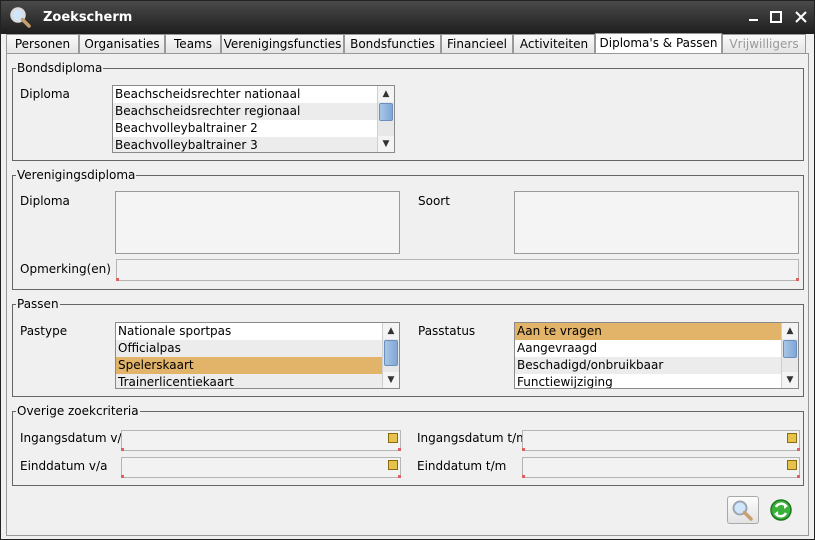 The image size is (815, 540). I want to click on close-button, so click(801, 17).